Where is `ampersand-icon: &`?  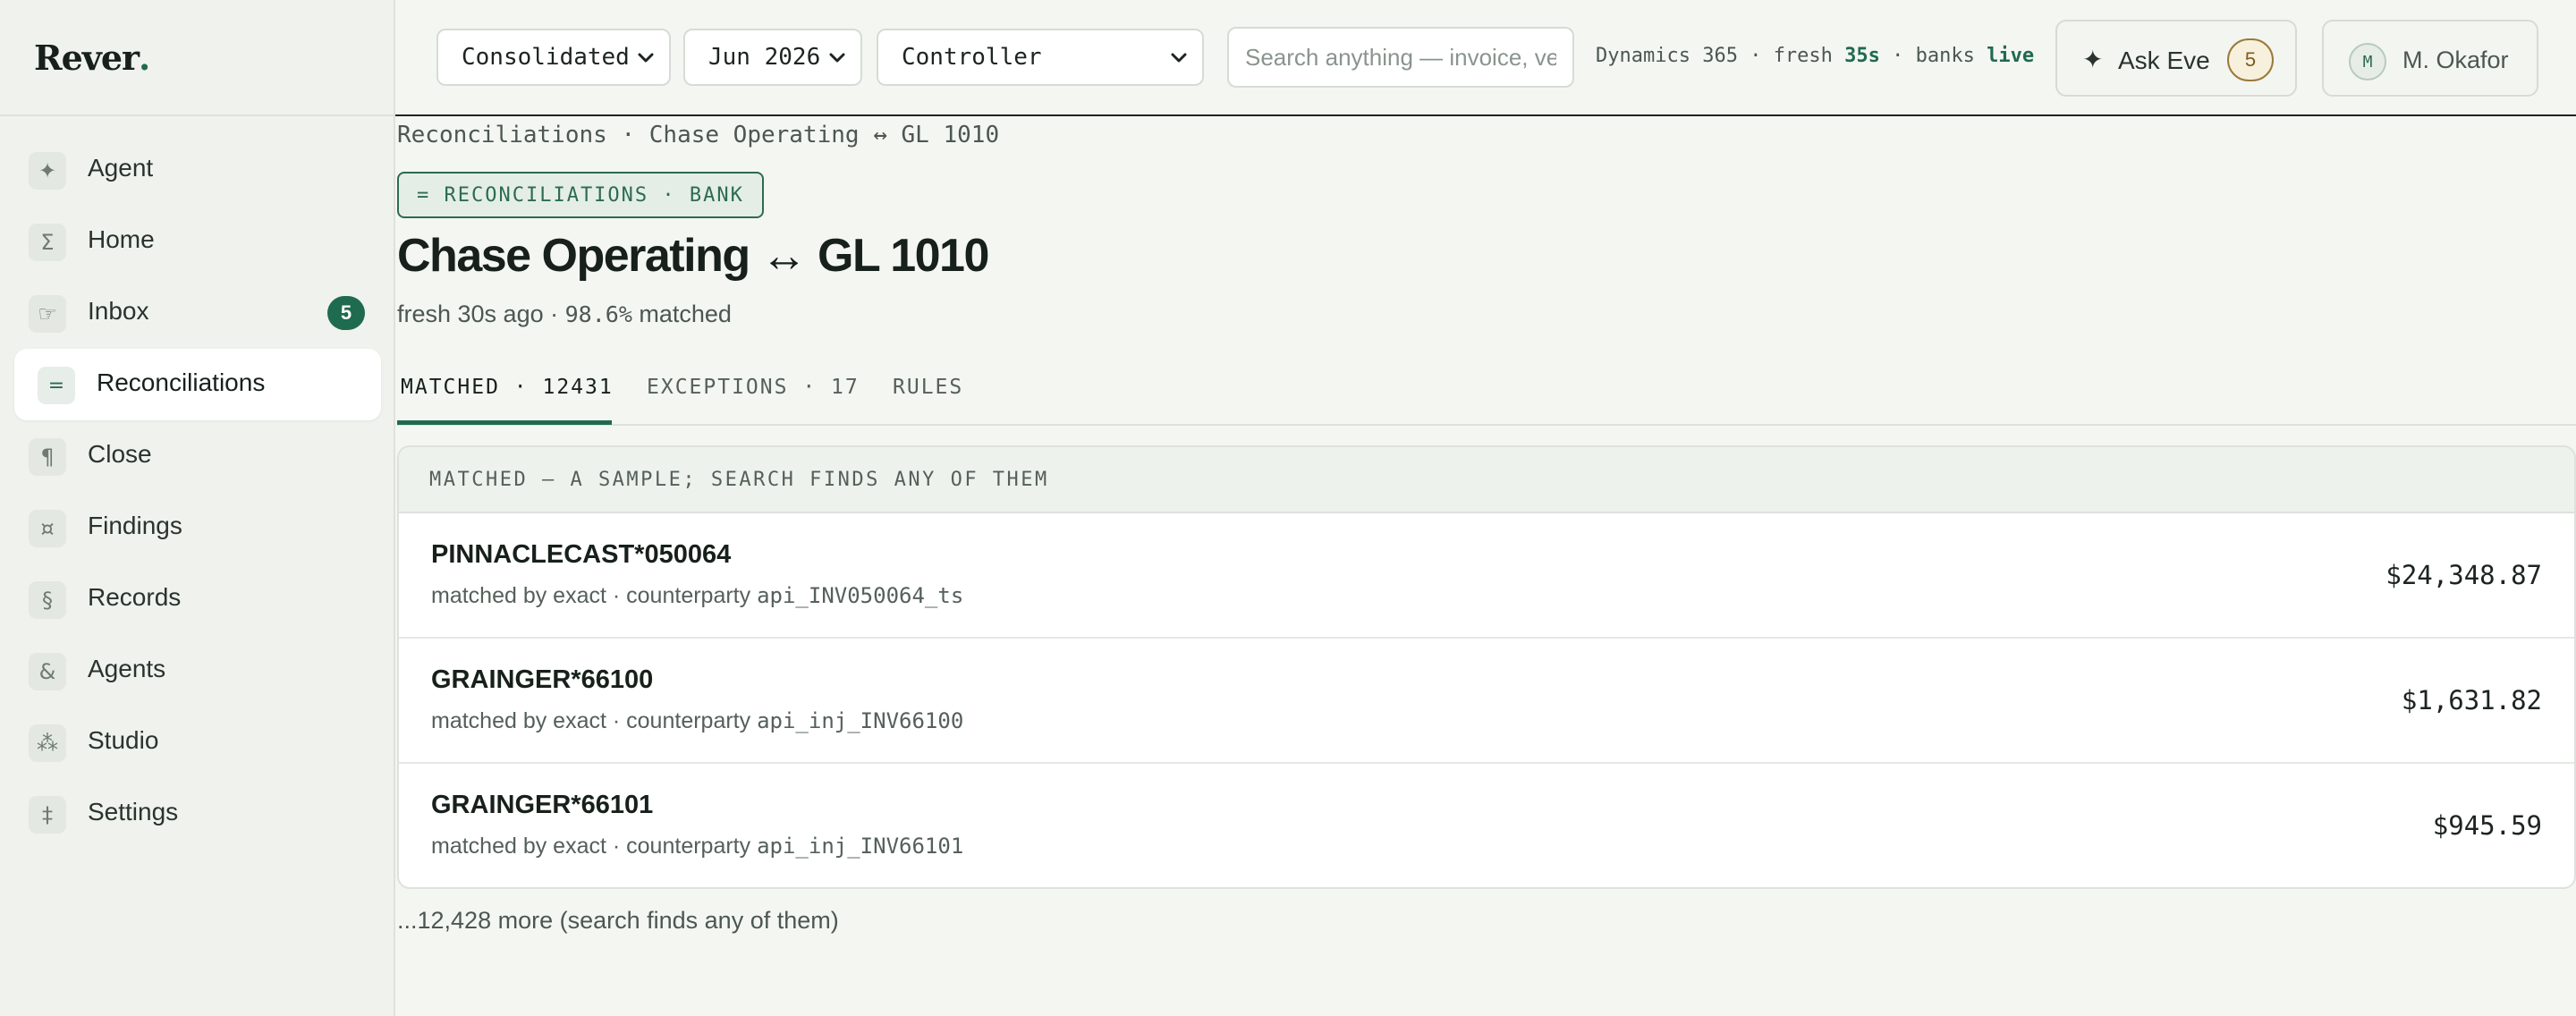
ampersand-icon: & is located at coordinates (47, 672).